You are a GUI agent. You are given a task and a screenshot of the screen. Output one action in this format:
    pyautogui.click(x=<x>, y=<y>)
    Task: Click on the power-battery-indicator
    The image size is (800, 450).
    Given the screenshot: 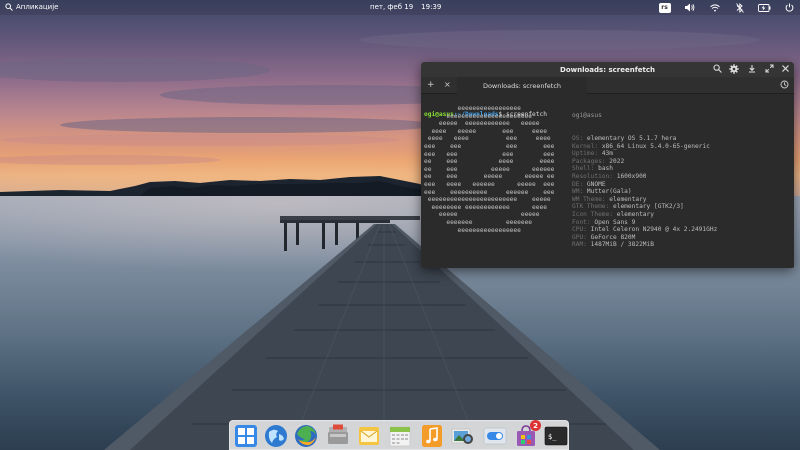 What is the action you would take?
    pyautogui.click(x=764, y=7)
    